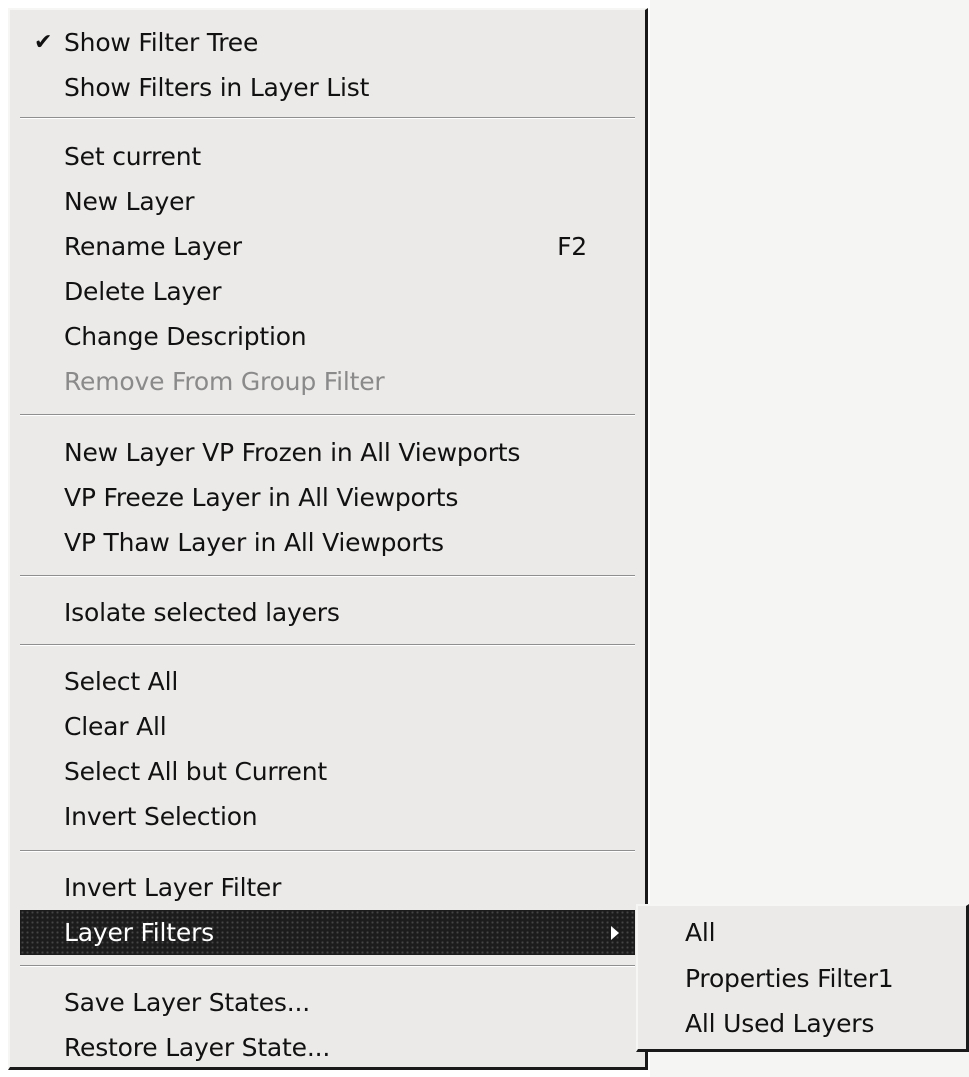  Describe the element at coordinates (173, 887) in the screenshot. I see `menu-item-label: Invert Layer Filter` at that location.